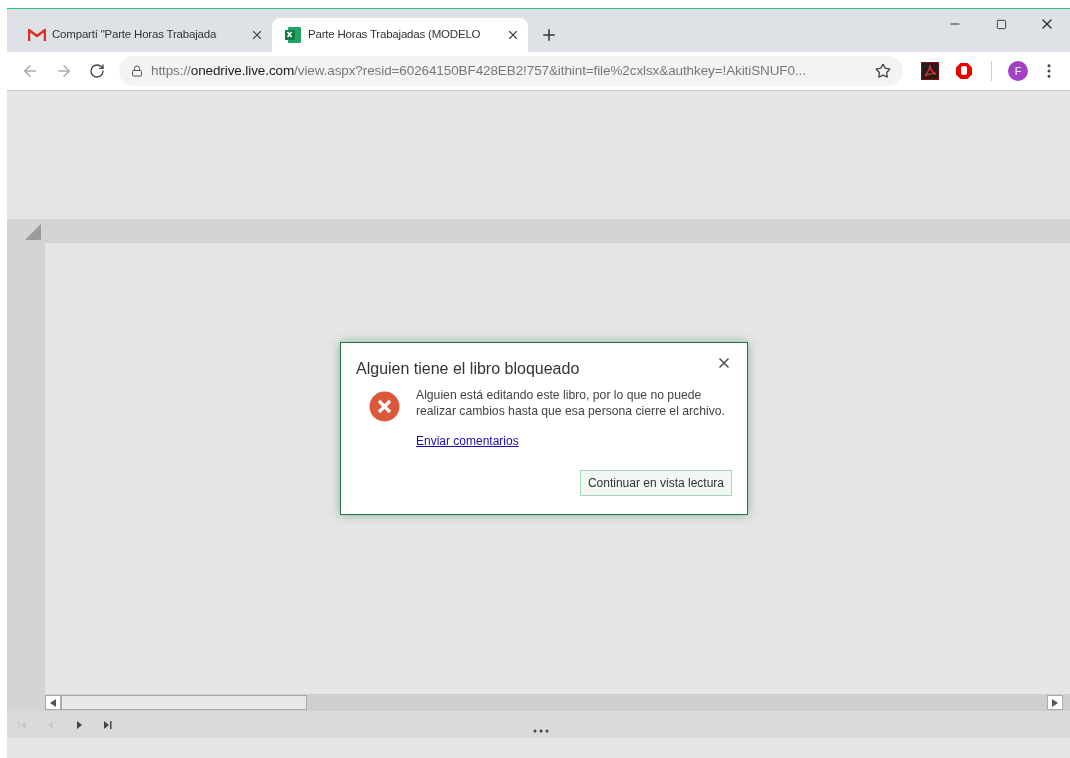 Image resolution: width=1070 pixels, height=758 pixels. I want to click on scroll-left-icon, so click(53, 702).